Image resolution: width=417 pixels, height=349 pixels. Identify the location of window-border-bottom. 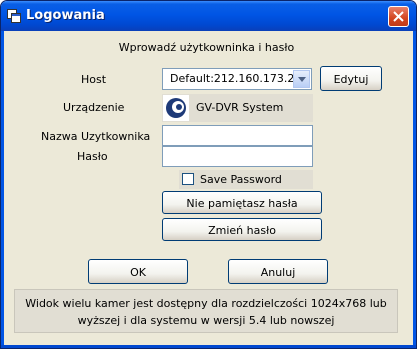
(208, 346).